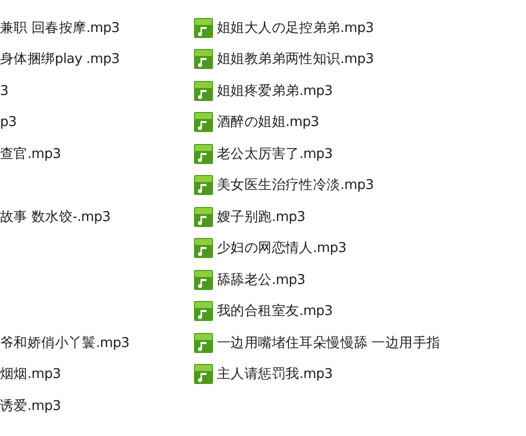  What do you see at coordinates (281, 248) in the screenshot?
I see `file-name: 少妇の网恋情人.mp3` at bounding box center [281, 248].